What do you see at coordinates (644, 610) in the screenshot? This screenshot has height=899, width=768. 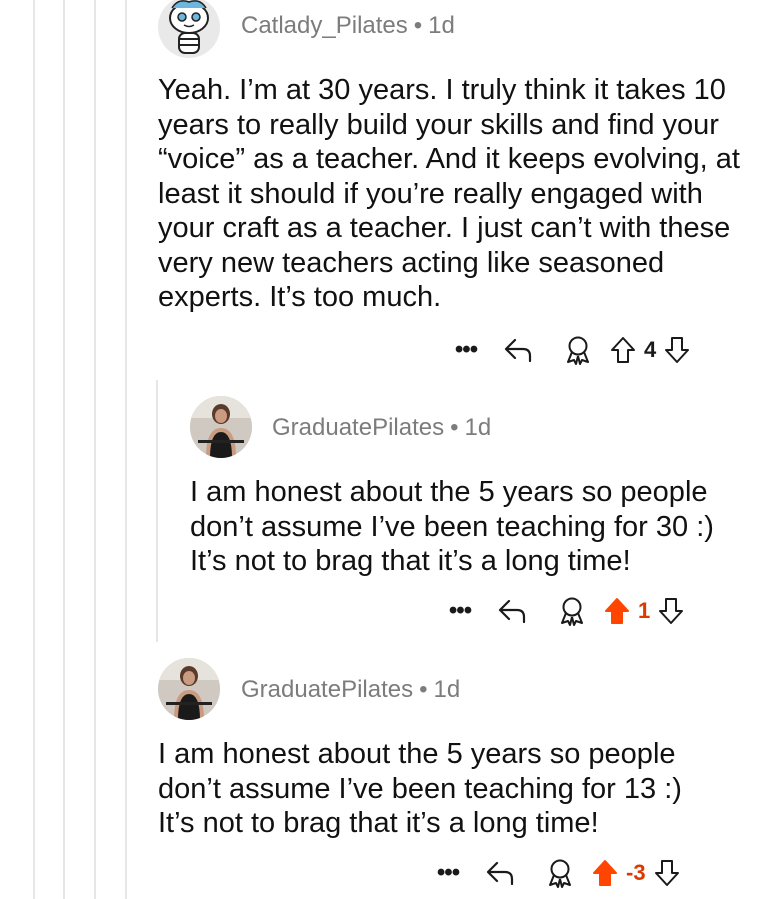 I see `vote-score: 1` at bounding box center [644, 610].